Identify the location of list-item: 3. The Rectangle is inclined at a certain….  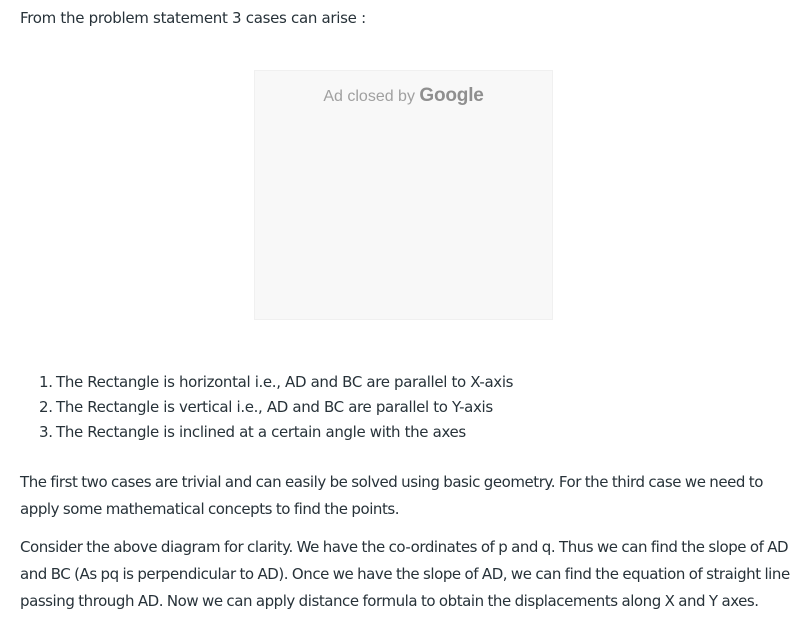
(266, 433).